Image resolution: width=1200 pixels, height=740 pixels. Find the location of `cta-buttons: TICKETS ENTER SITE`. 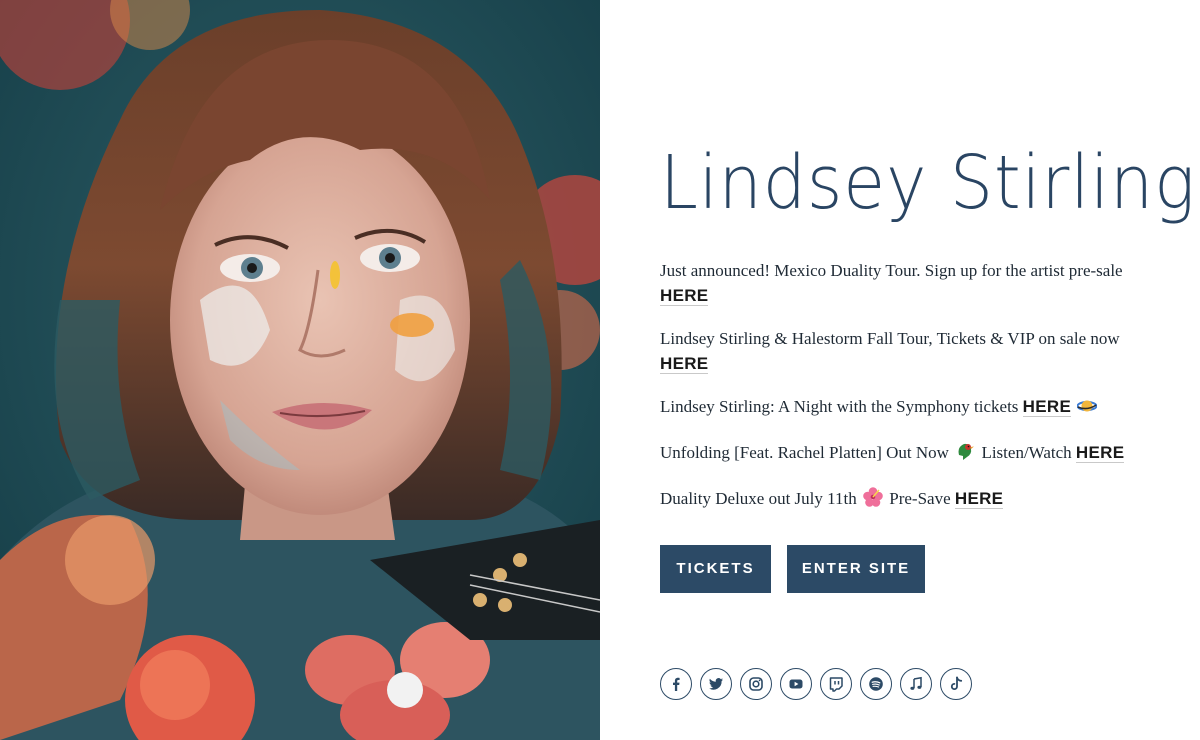

cta-buttons: TICKETS ENTER SITE is located at coordinates (800, 569).